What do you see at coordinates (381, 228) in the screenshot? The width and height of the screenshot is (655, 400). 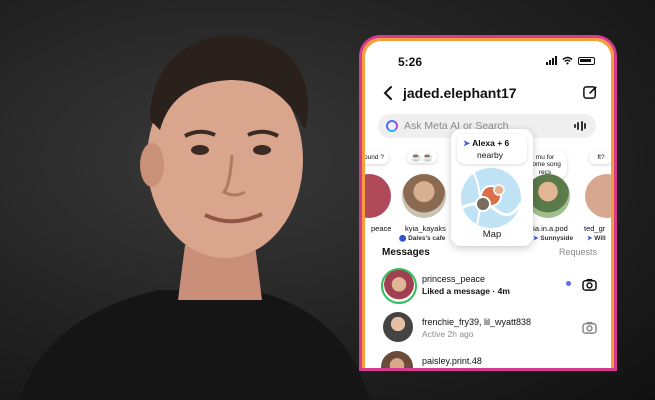 I see `note-username: peace` at bounding box center [381, 228].